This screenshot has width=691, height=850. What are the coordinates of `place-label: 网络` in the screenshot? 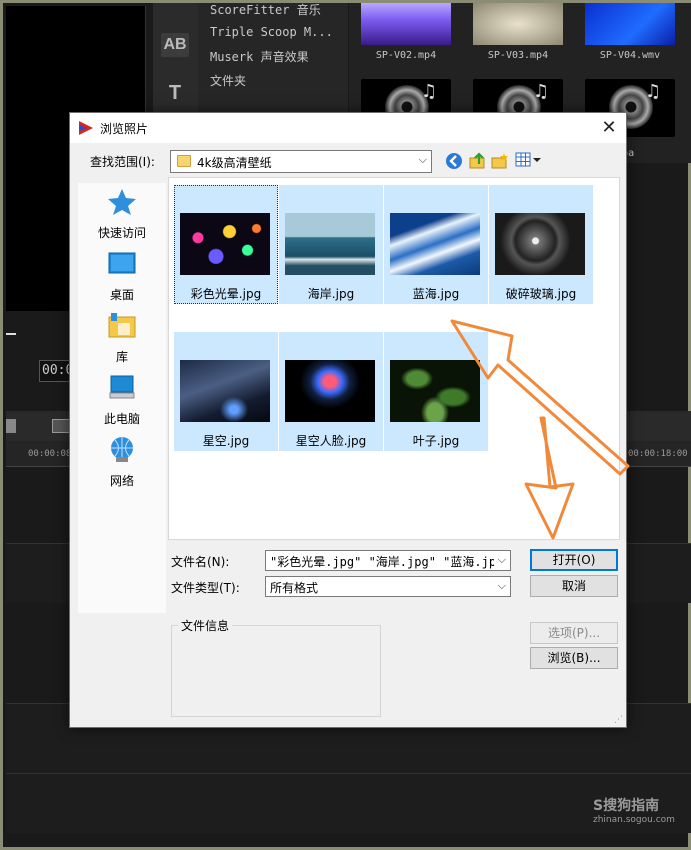 It's located at (121, 481).